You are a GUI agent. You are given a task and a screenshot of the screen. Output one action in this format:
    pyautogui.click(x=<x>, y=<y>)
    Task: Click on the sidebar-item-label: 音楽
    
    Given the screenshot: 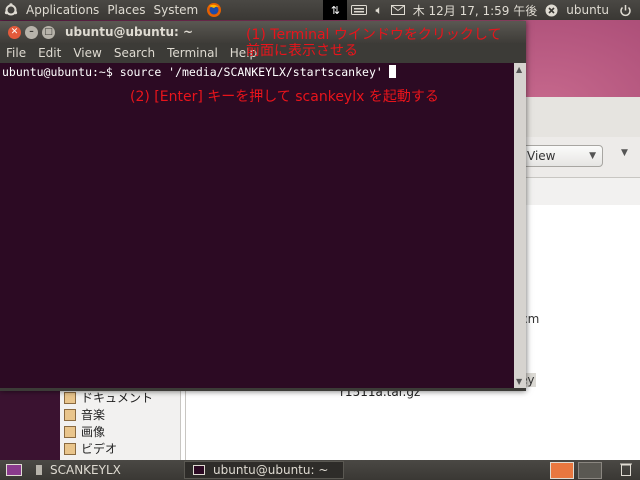 What is the action you would take?
    pyautogui.click(x=93, y=415)
    